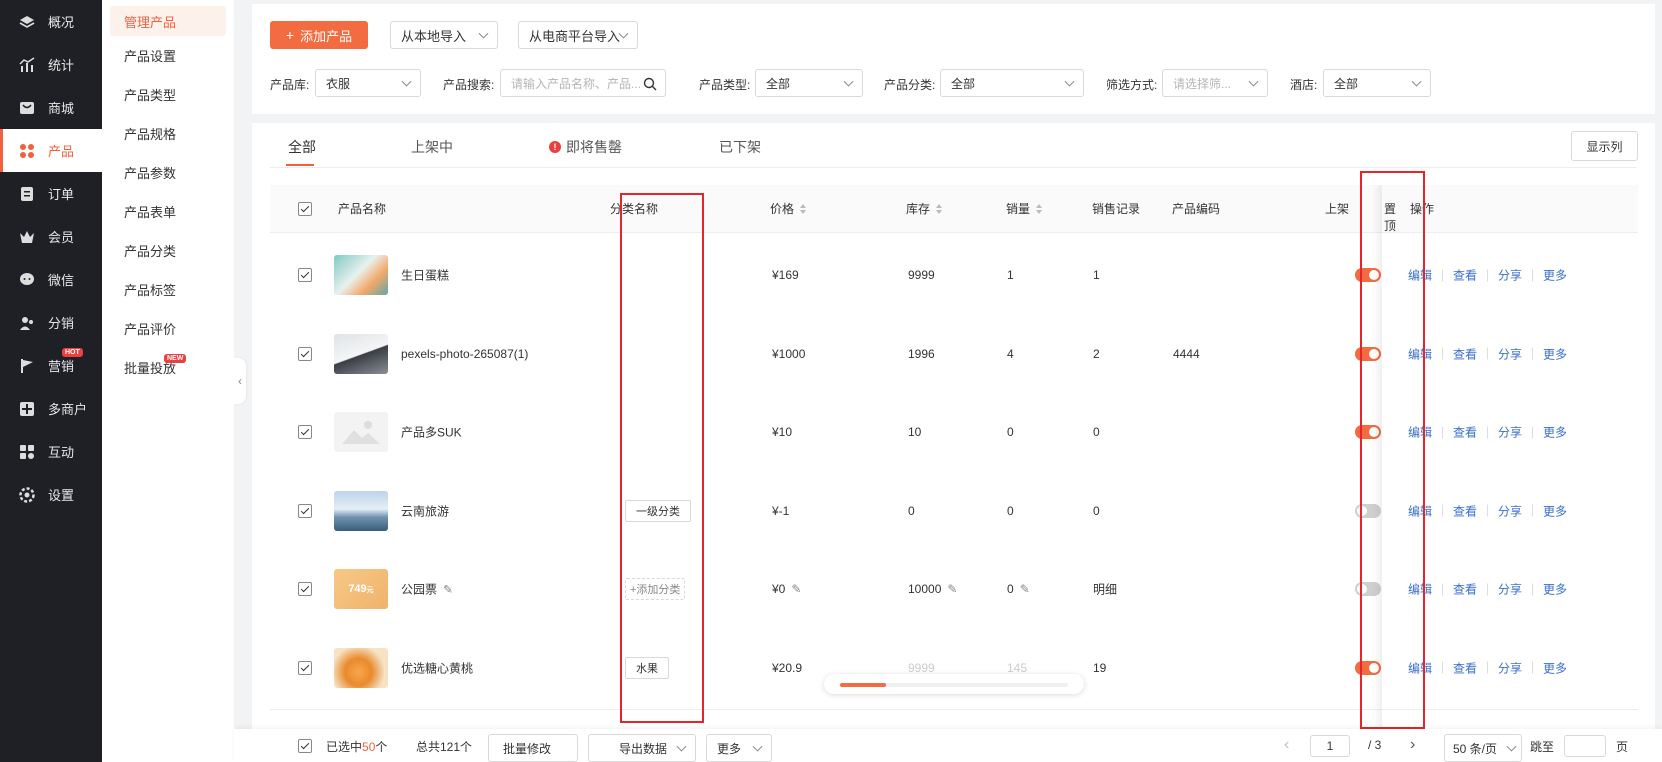  Describe the element at coordinates (168, 211) in the screenshot. I see `subnav-item-5: 产品表单` at that location.